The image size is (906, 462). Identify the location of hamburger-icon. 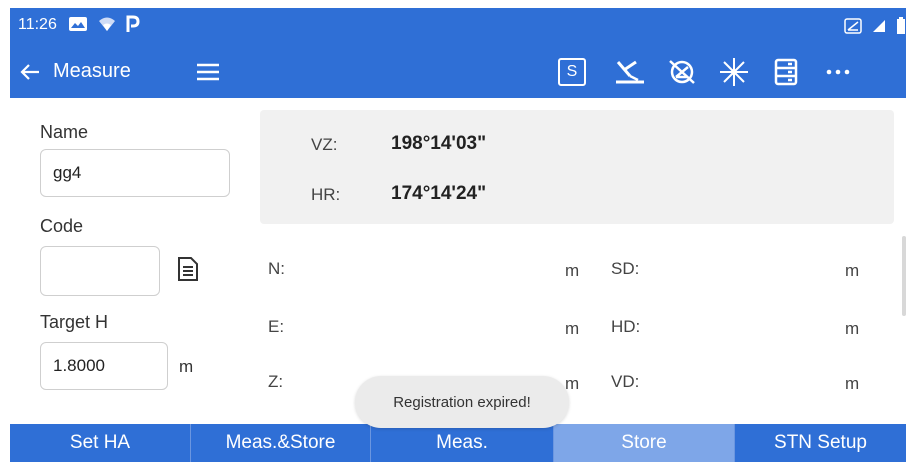
(208, 72).